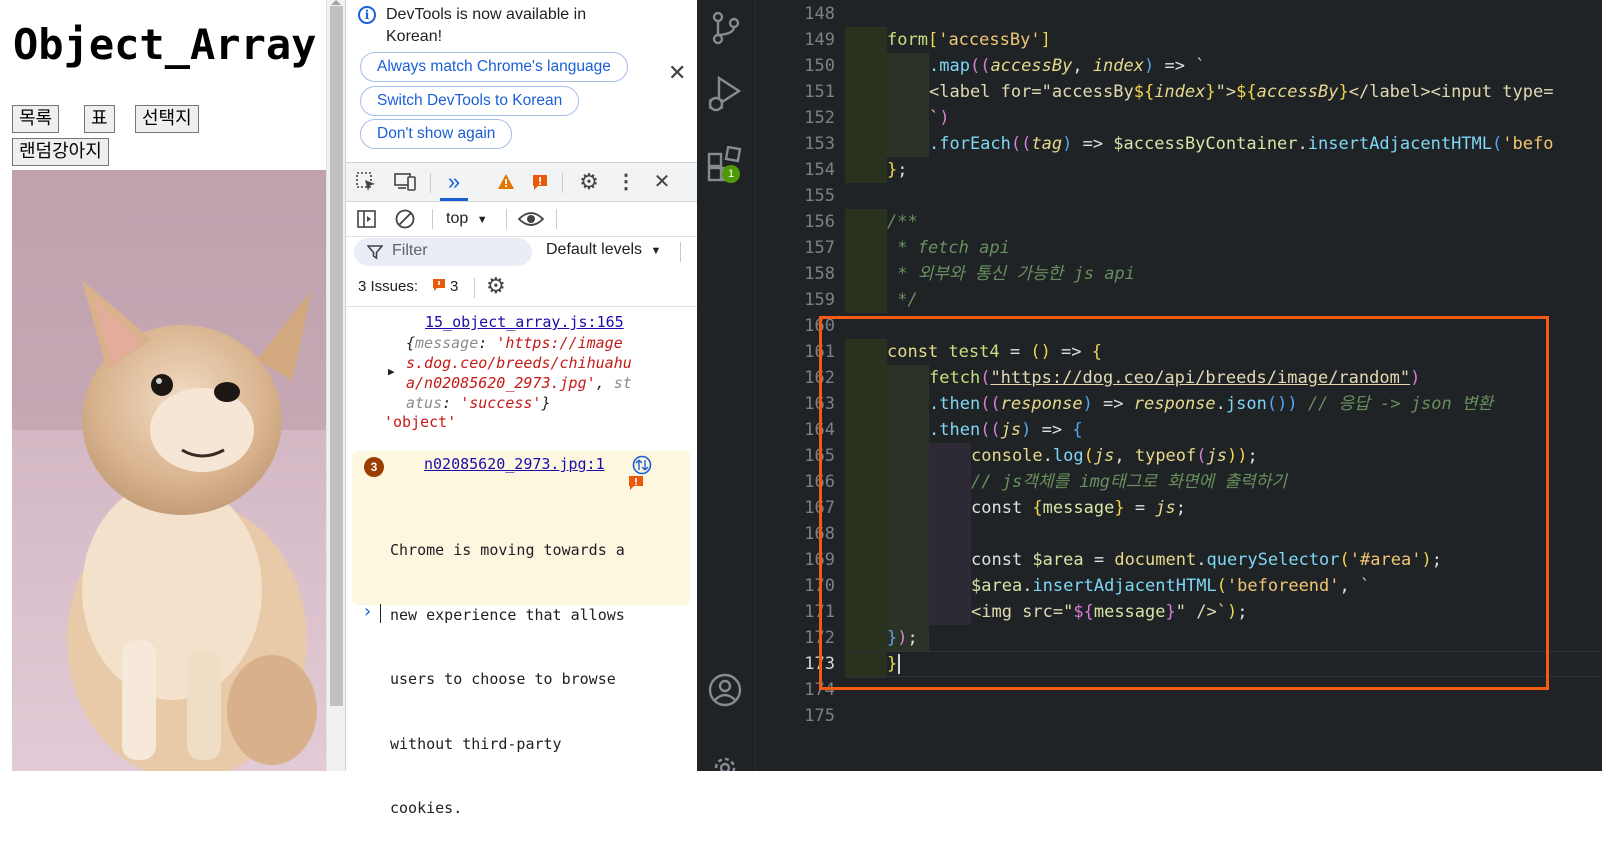 Image resolution: width=1602 pixels, height=863 pixels. I want to click on random-dog-button: 랜덤강아지, so click(60, 152).